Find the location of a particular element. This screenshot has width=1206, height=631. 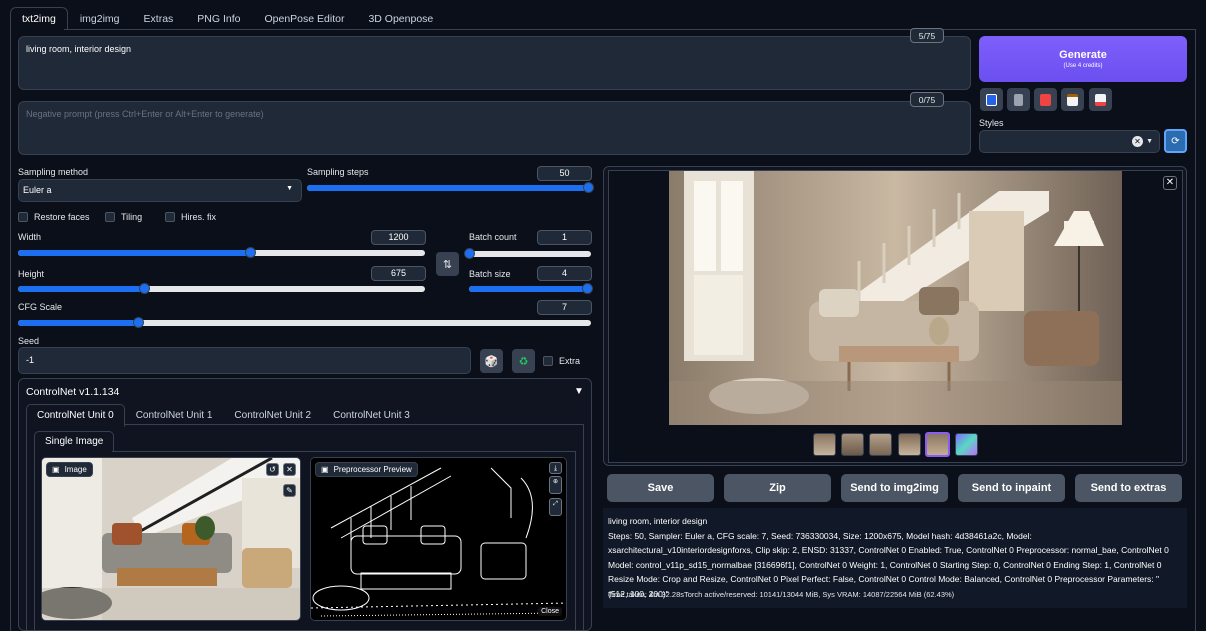

floppy-icon is located at coordinates (1100, 99).